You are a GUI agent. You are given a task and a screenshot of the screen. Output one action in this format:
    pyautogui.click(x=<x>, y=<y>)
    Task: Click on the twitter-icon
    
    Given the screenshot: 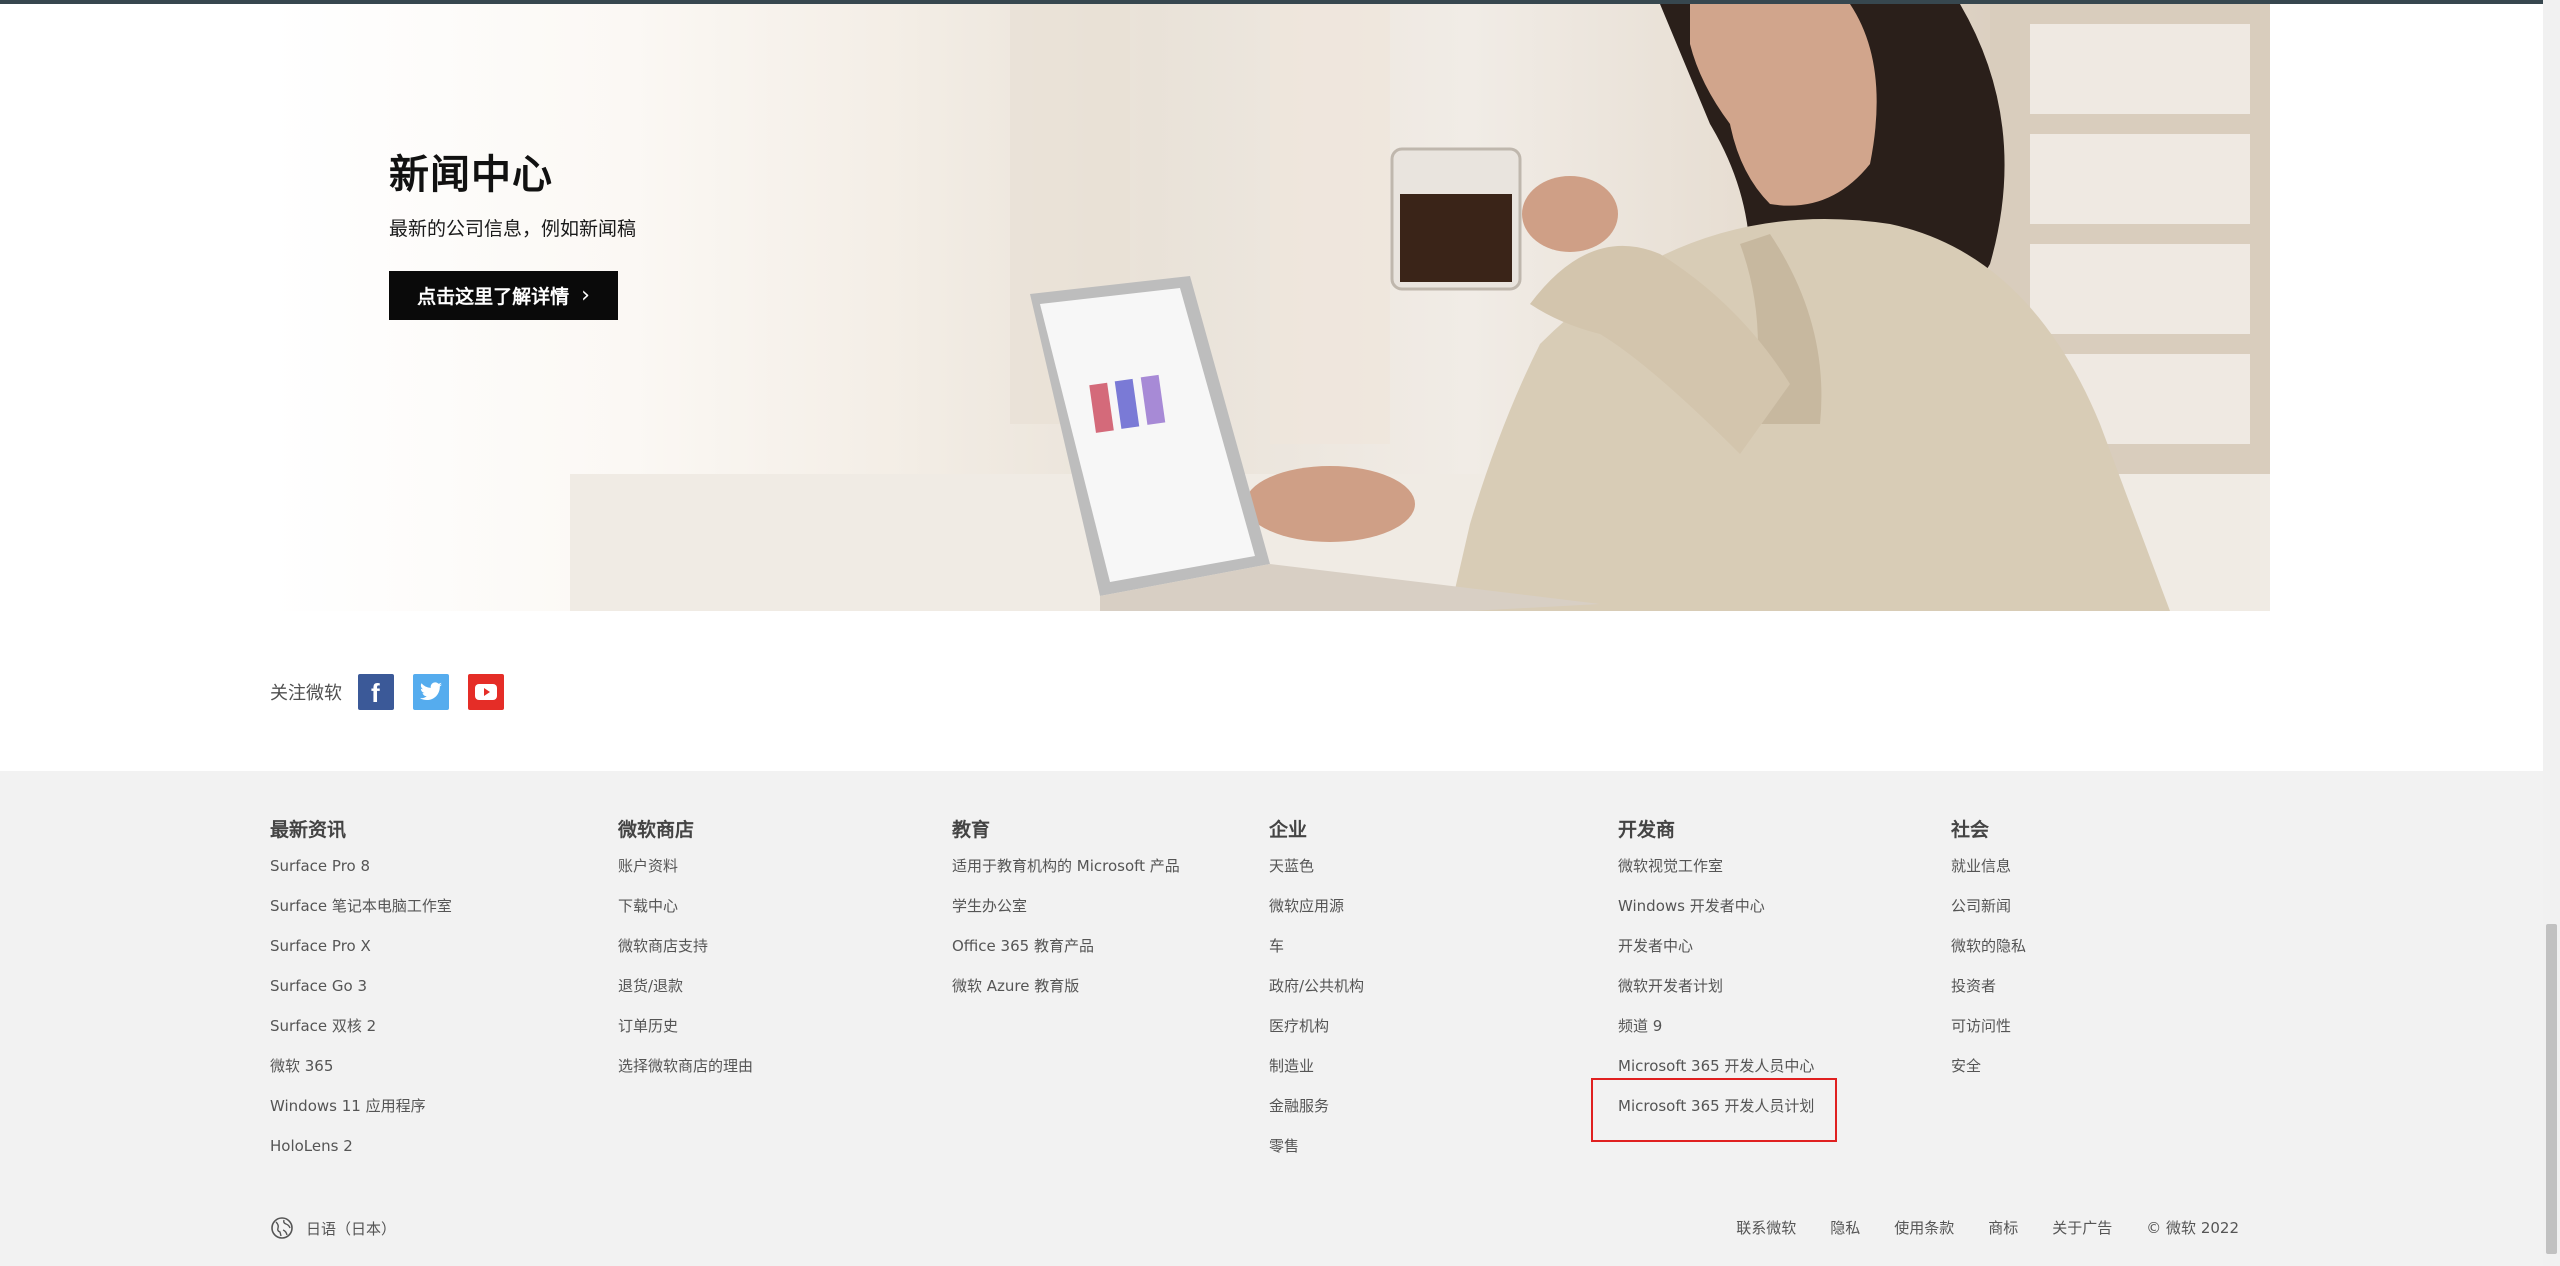 What is the action you would take?
    pyautogui.click(x=431, y=692)
    